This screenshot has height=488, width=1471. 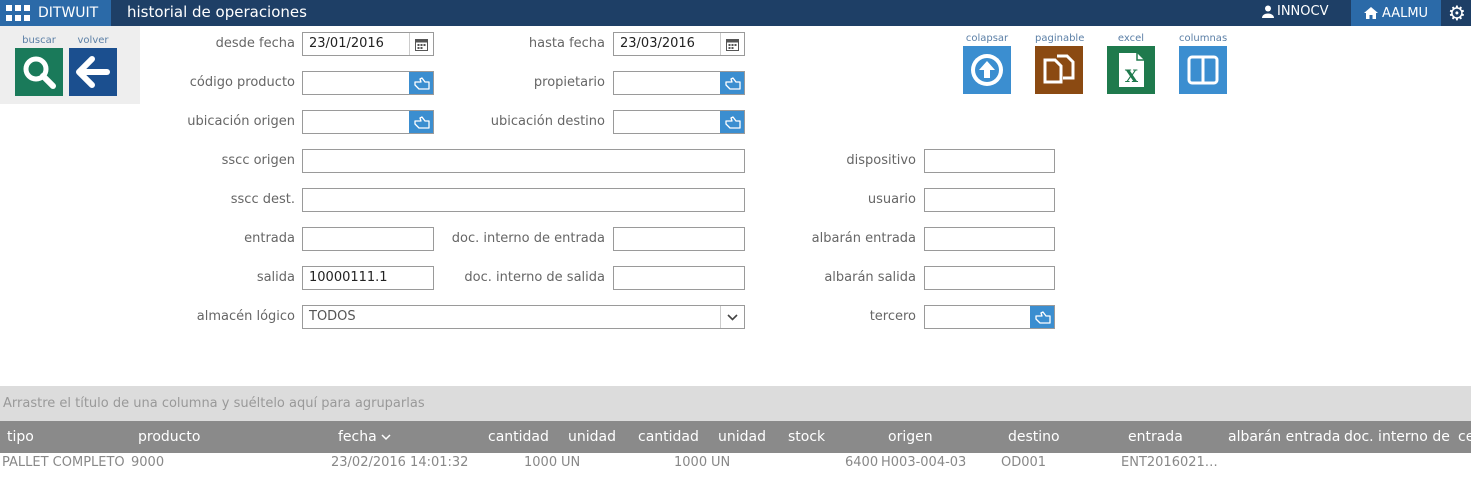 I want to click on gear-icon: ⚙, so click(x=1457, y=13).